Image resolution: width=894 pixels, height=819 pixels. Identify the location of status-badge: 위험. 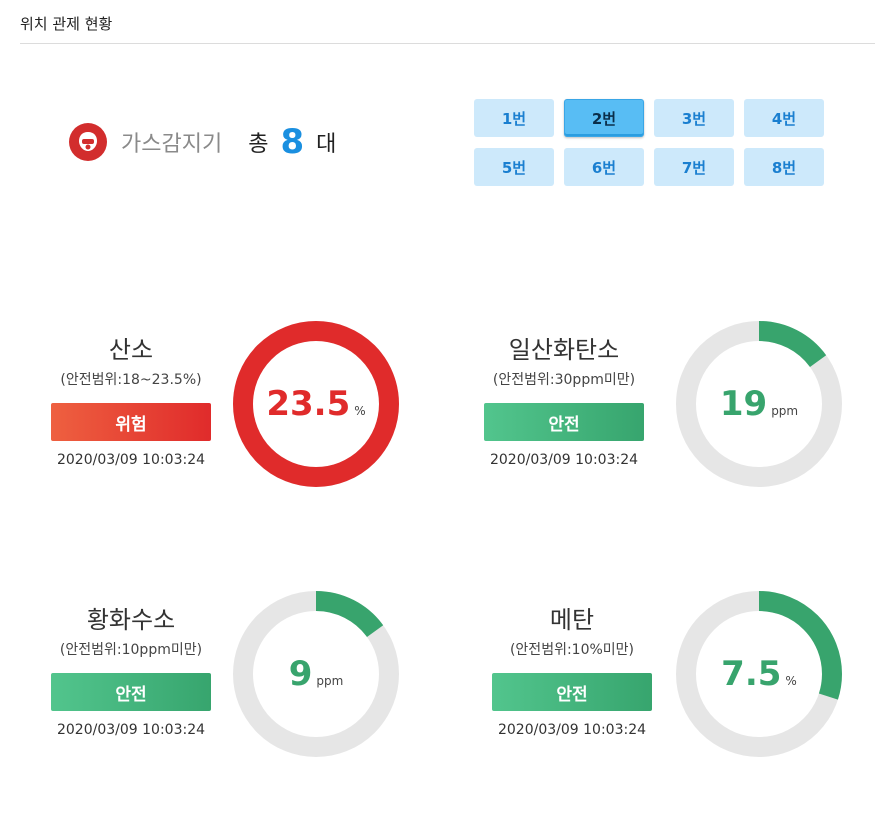
(131, 422).